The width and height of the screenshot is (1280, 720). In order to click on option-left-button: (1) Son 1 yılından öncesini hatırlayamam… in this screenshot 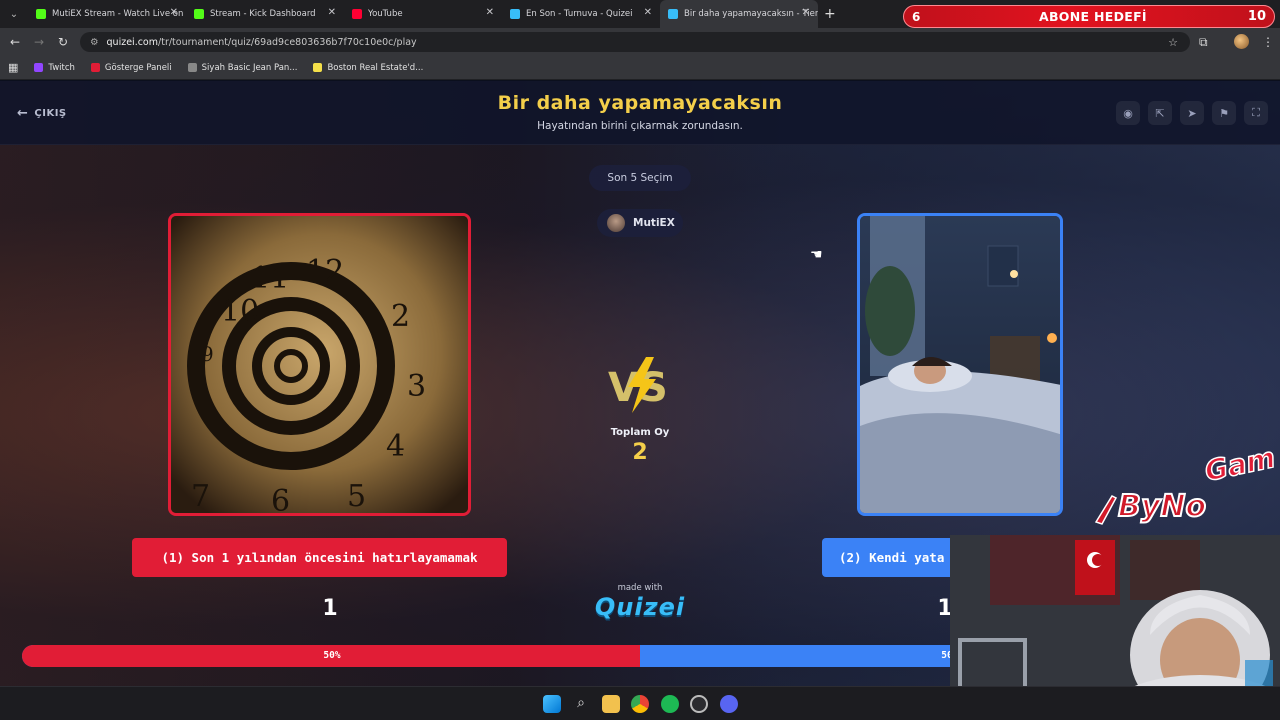, I will do `click(319, 557)`.